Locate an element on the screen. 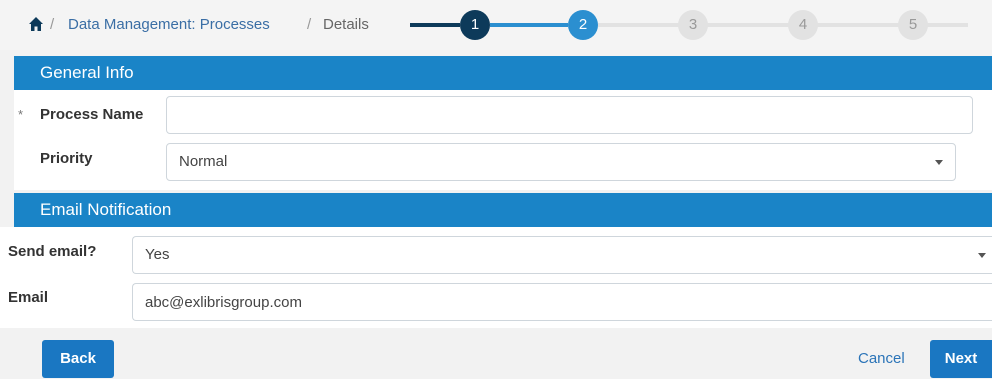  back-button: Back is located at coordinates (78, 359).